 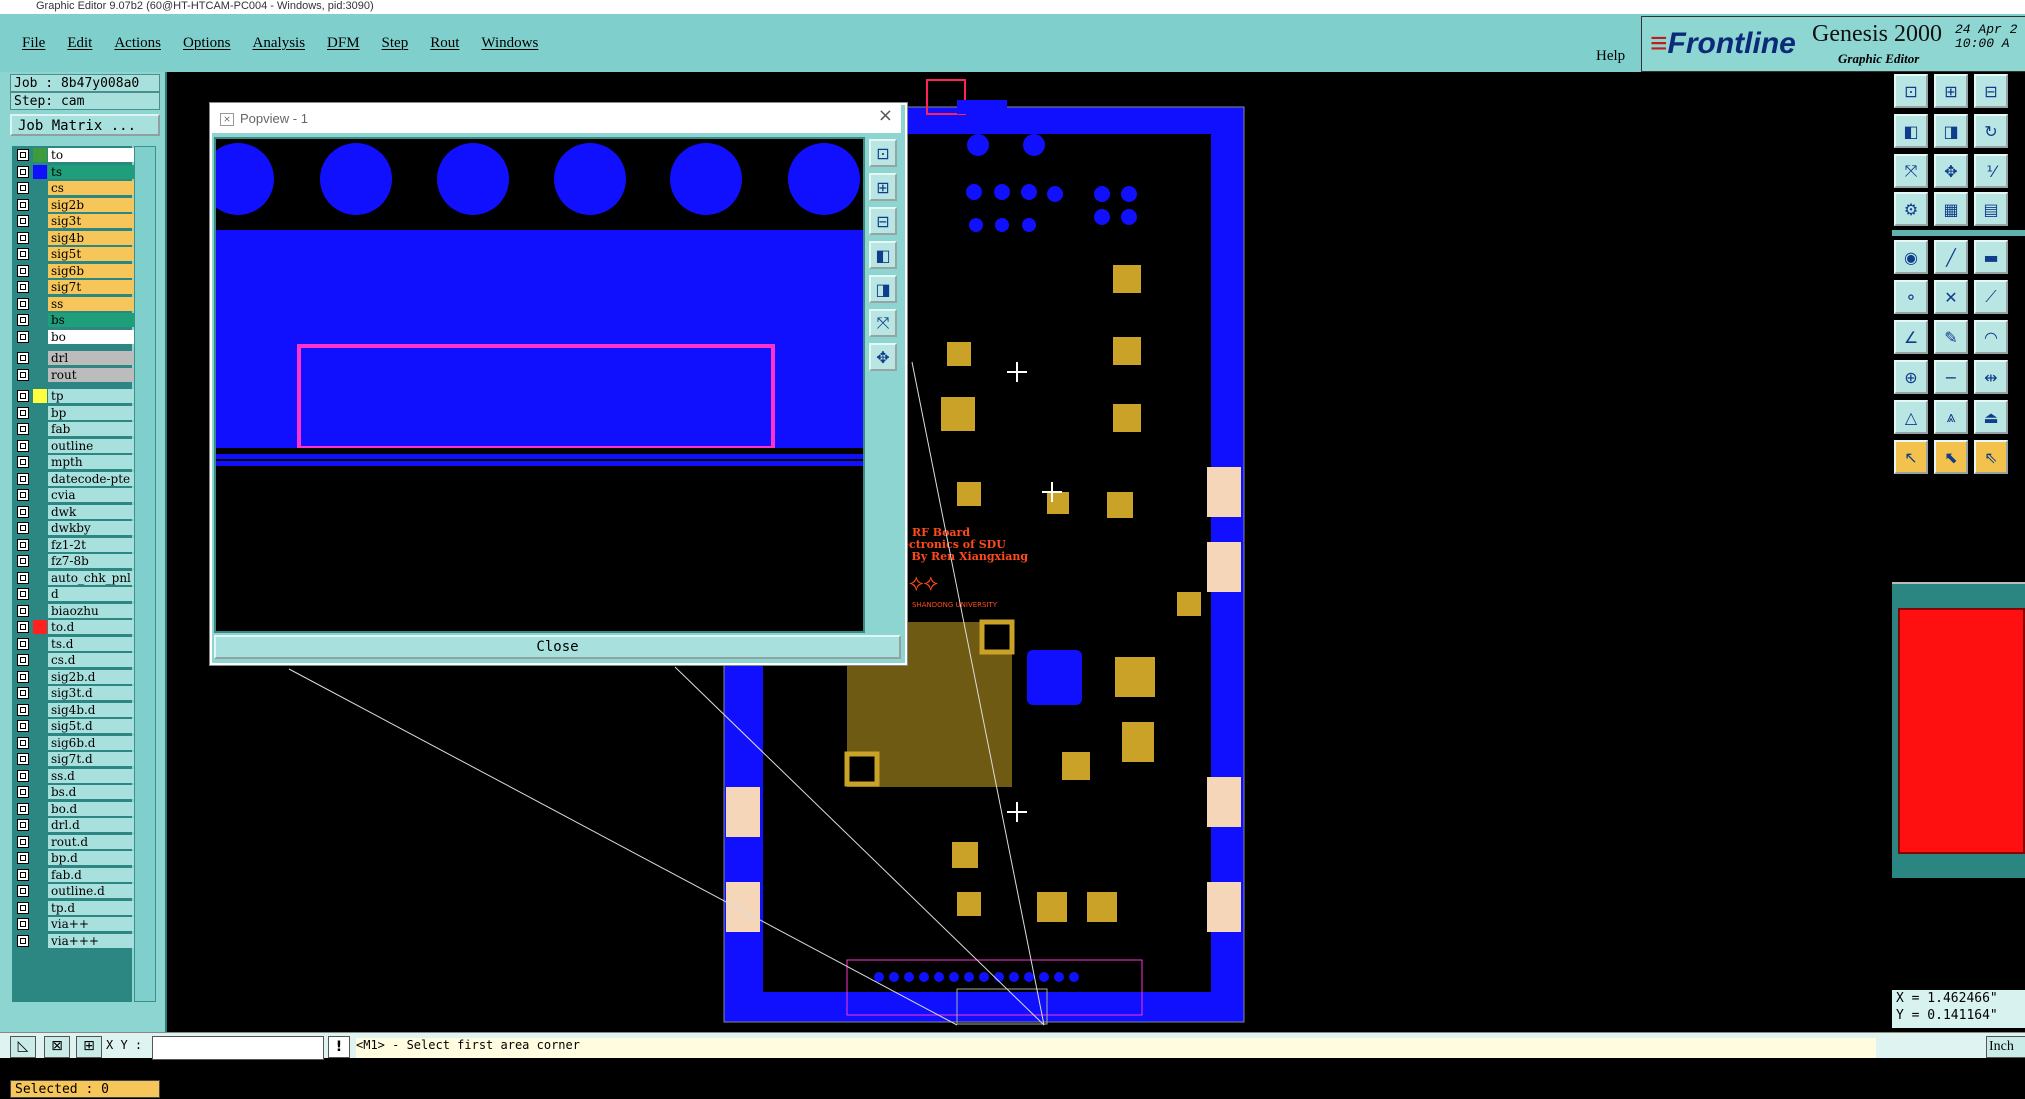 What do you see at coordinates (395, 43) in the screenshot?
I see `menu-step: Step` at bounding box center [395, 43].